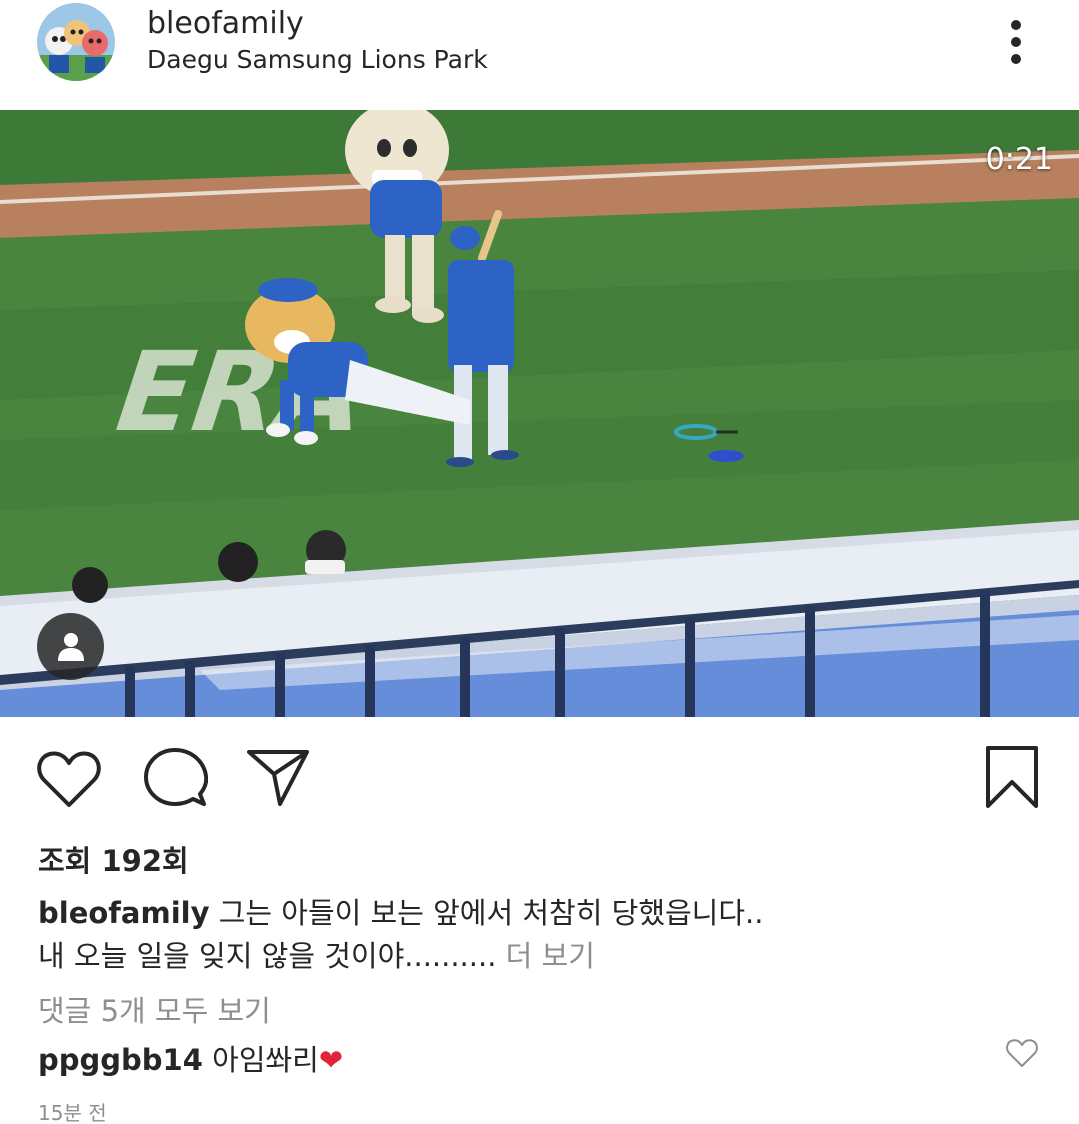 The height and width of the screenshot is (1124, 1079). Describe the element at coordinates (1016, 25) in the screenshot. I see `more-vertical-icon` at that location.